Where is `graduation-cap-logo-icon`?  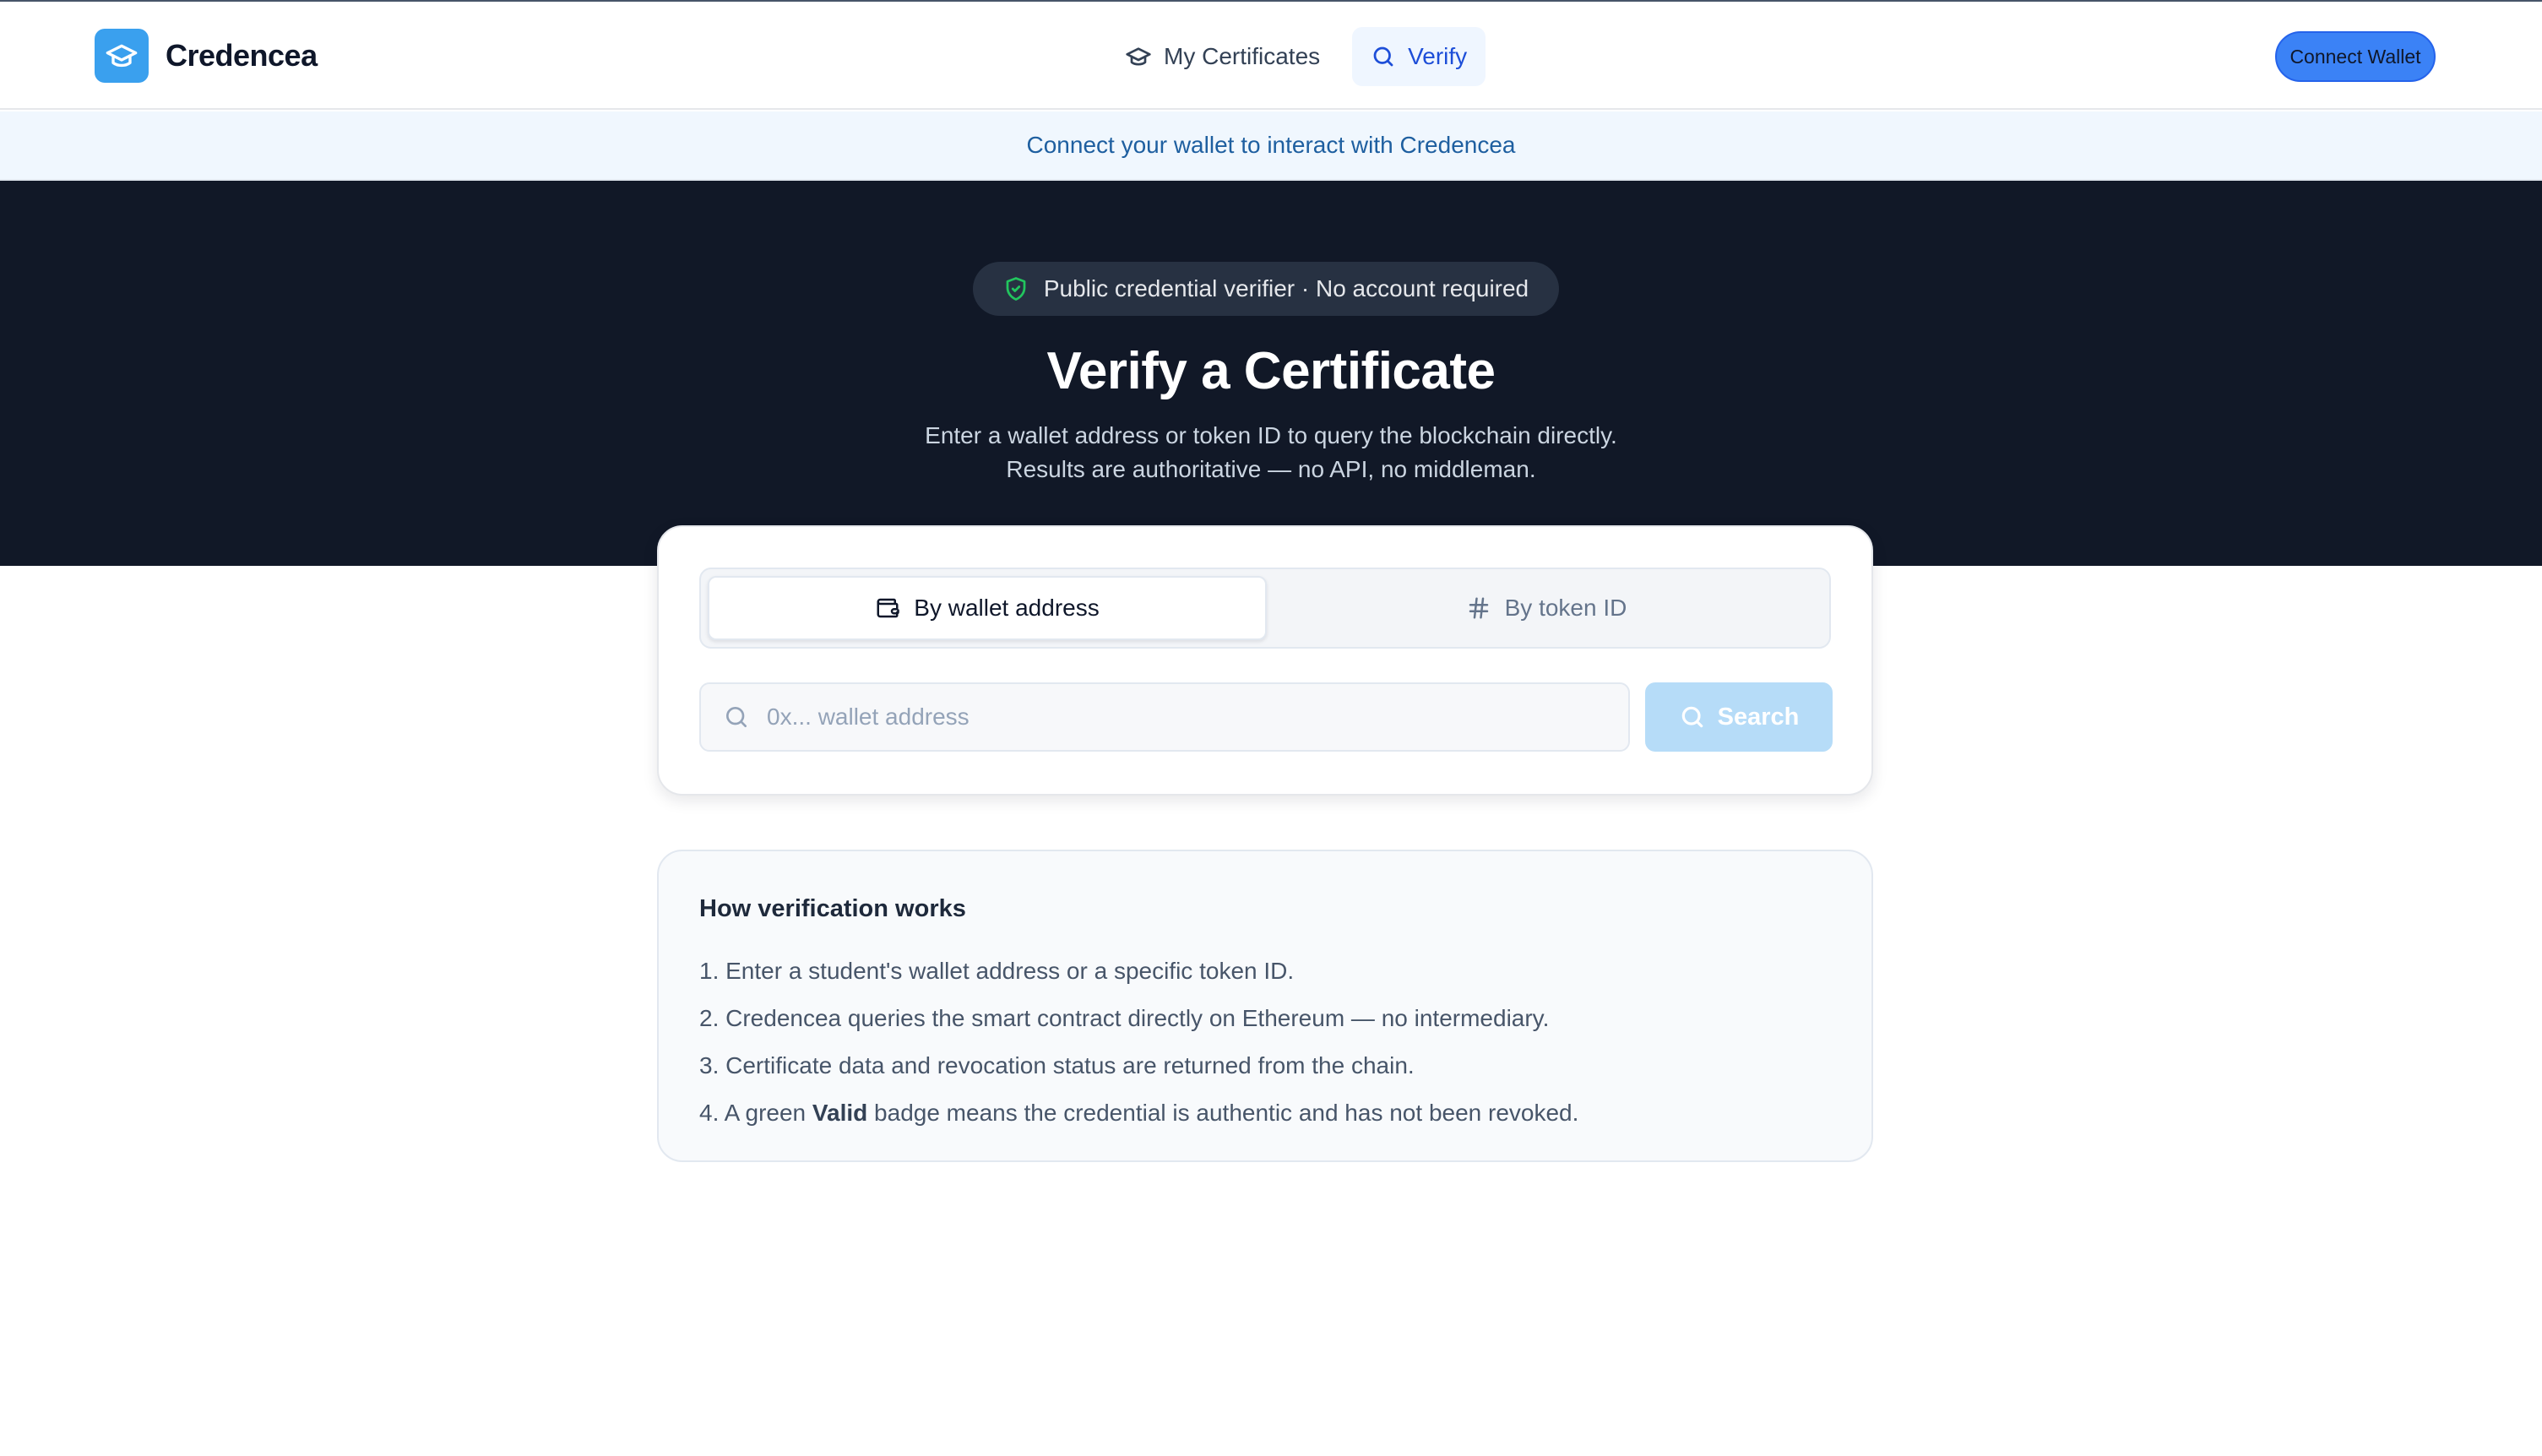
graduation-cap-logo-icon is located at coordinates (122, 56).